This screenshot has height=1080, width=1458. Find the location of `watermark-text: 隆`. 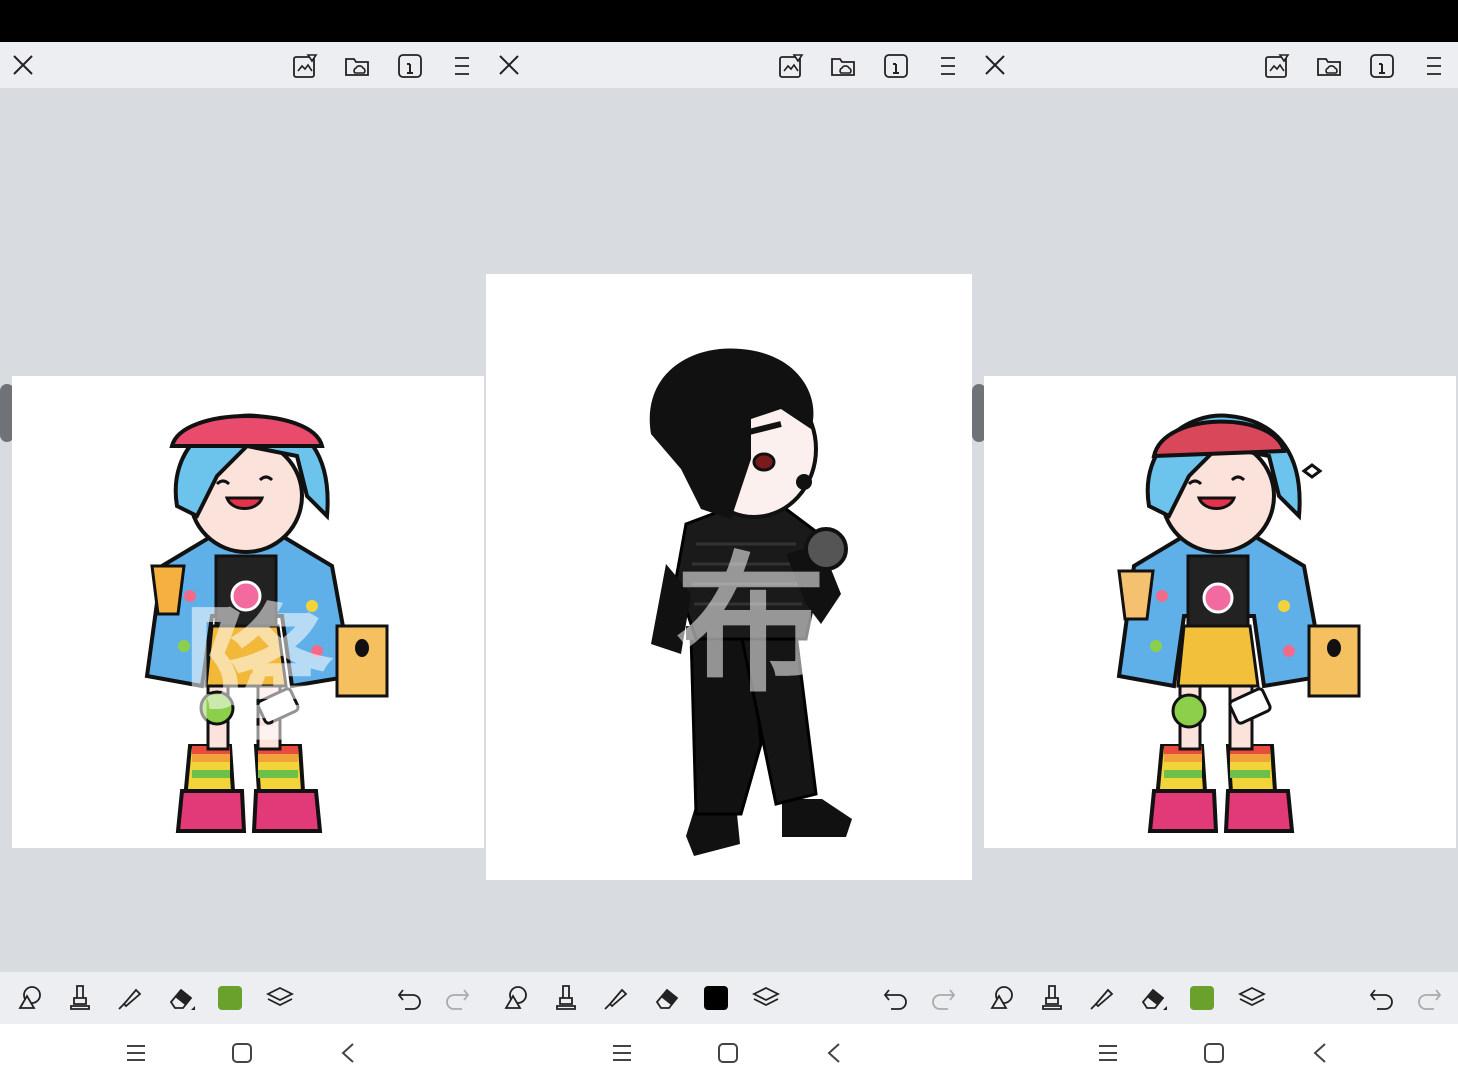

watermark-text: 隆 is located at coordinates (257, 678).